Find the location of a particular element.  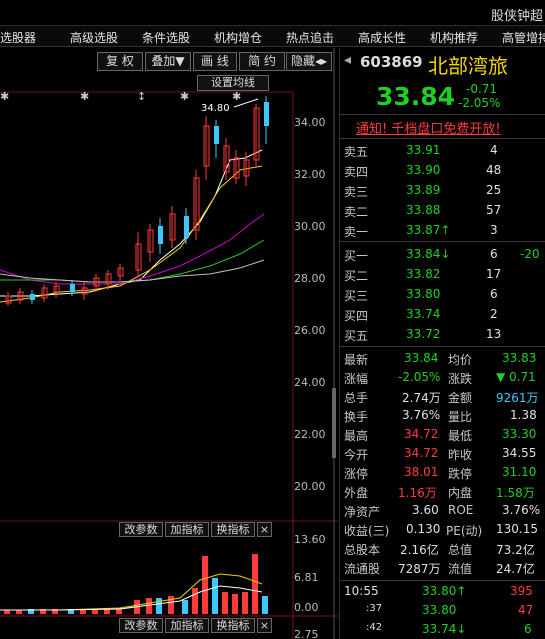

ask-row: 卖四 33.90 48 is located at coordinates (423, 171).